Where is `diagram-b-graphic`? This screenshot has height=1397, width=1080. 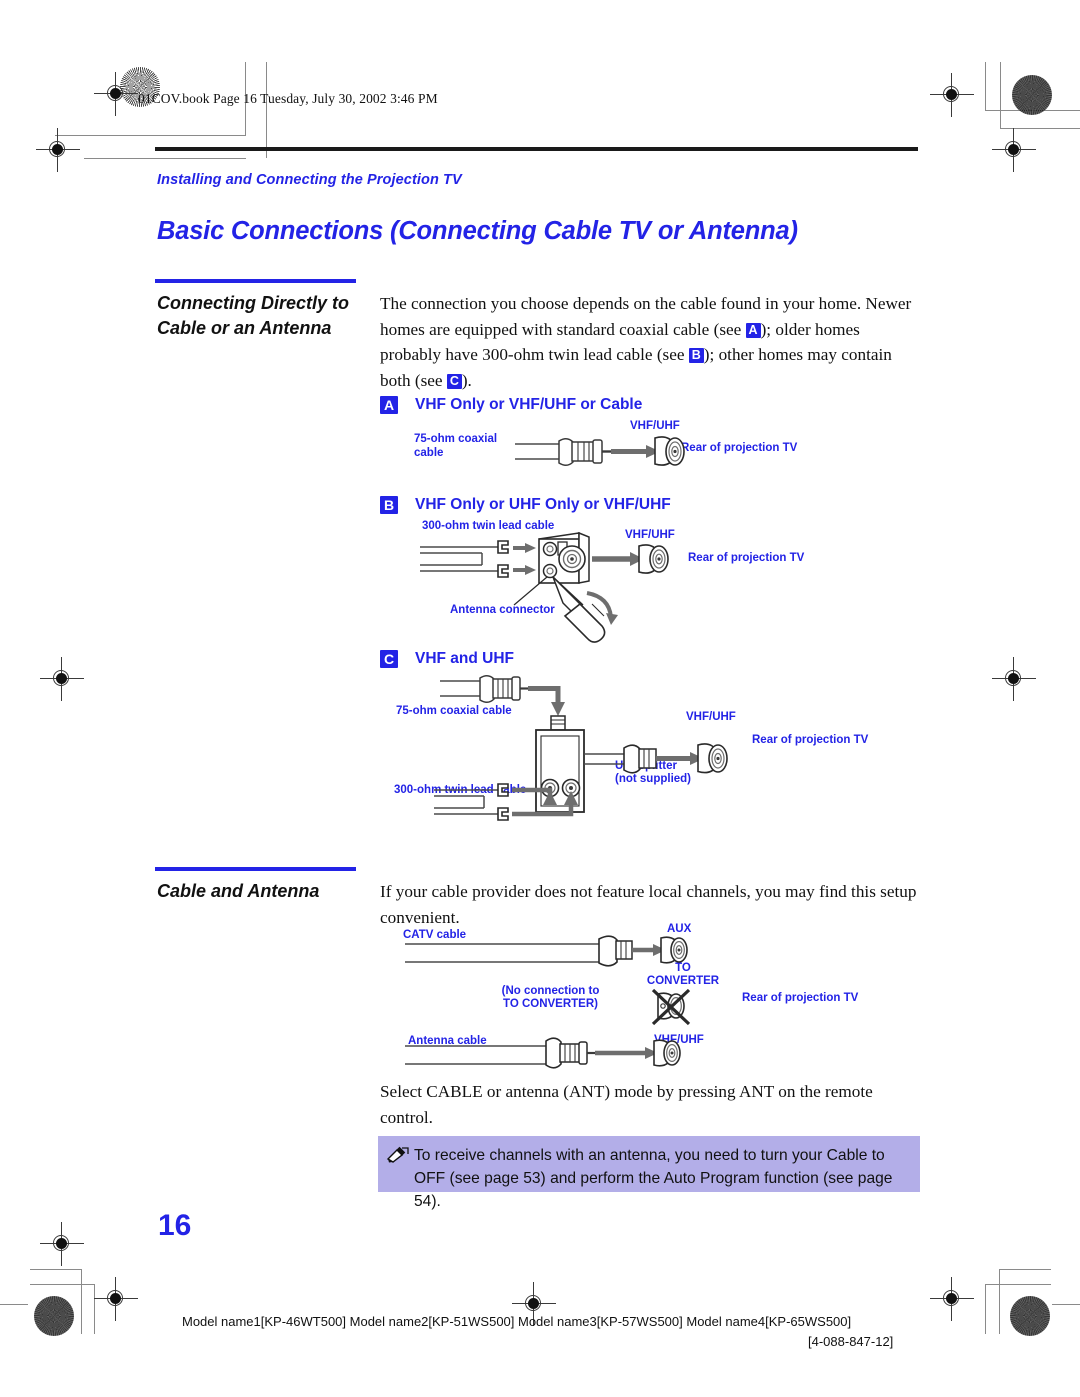 diagram-b-graphic is located at coordinates (544, 587).